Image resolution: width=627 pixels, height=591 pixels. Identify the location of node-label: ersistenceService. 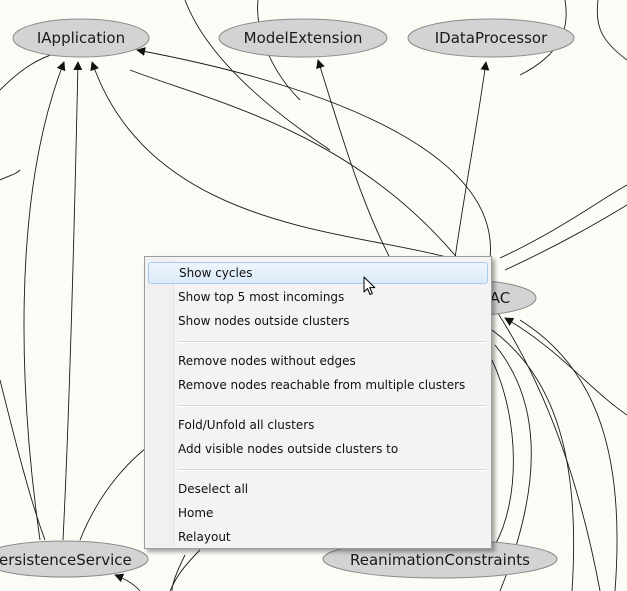
(66, 560).